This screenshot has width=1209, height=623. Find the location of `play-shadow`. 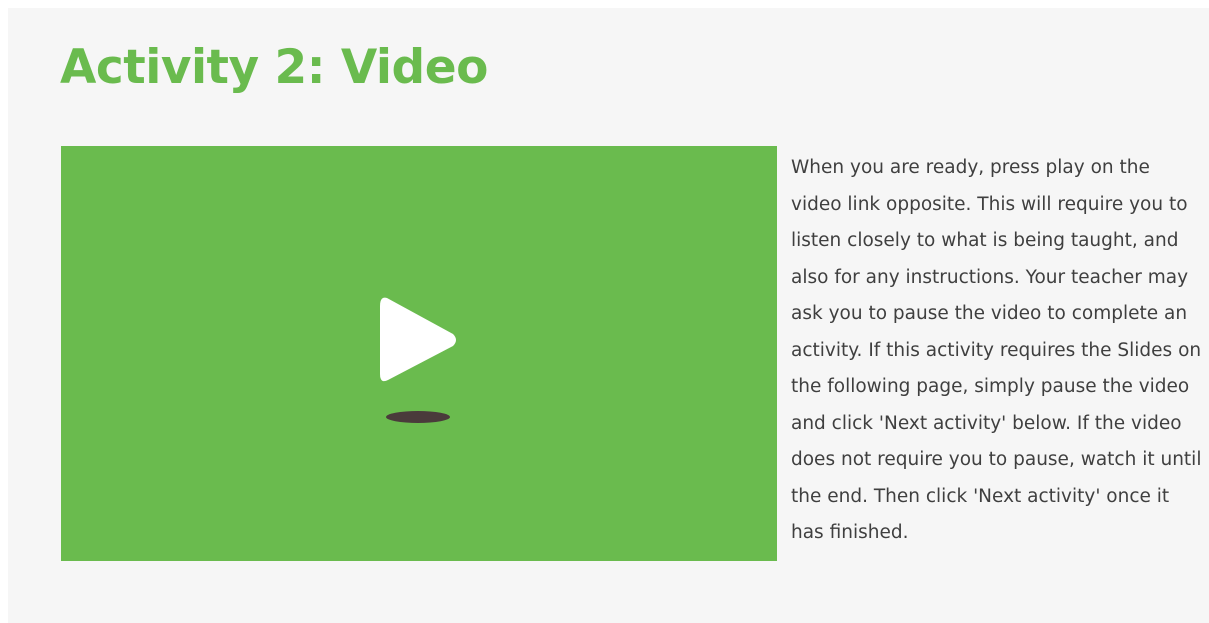

play-shadow is located at coordinates (418, 417).